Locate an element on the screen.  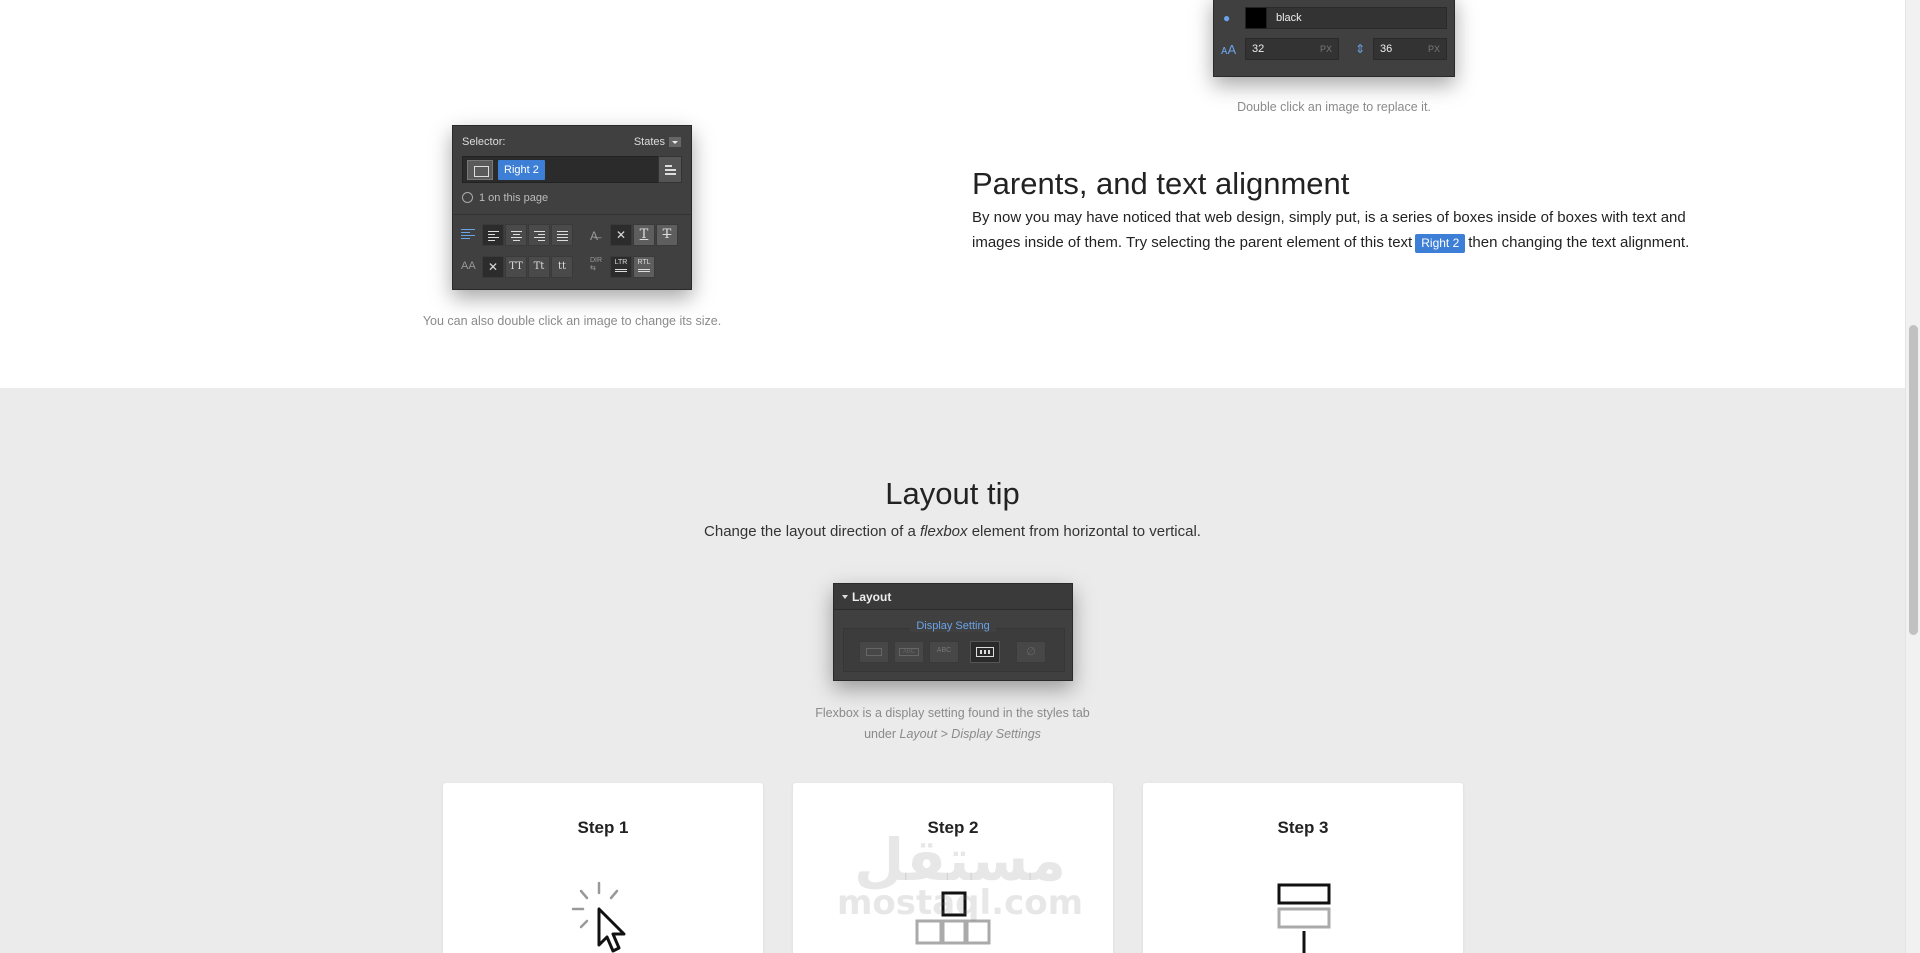
font-size-icon: ᴀA is located at coordinates (1229, 49).